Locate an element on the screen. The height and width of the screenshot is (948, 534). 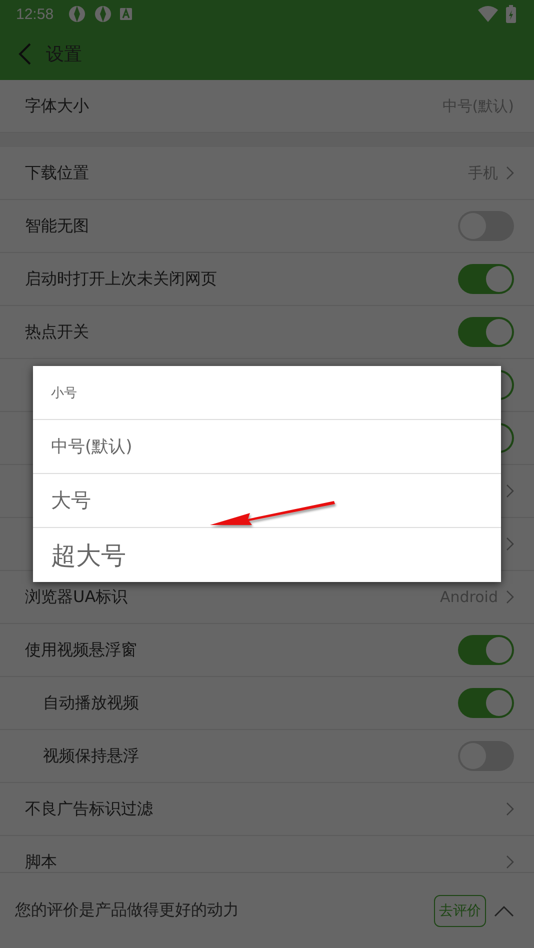
clock-time: 12:58 is located at coordinates (35, 14).